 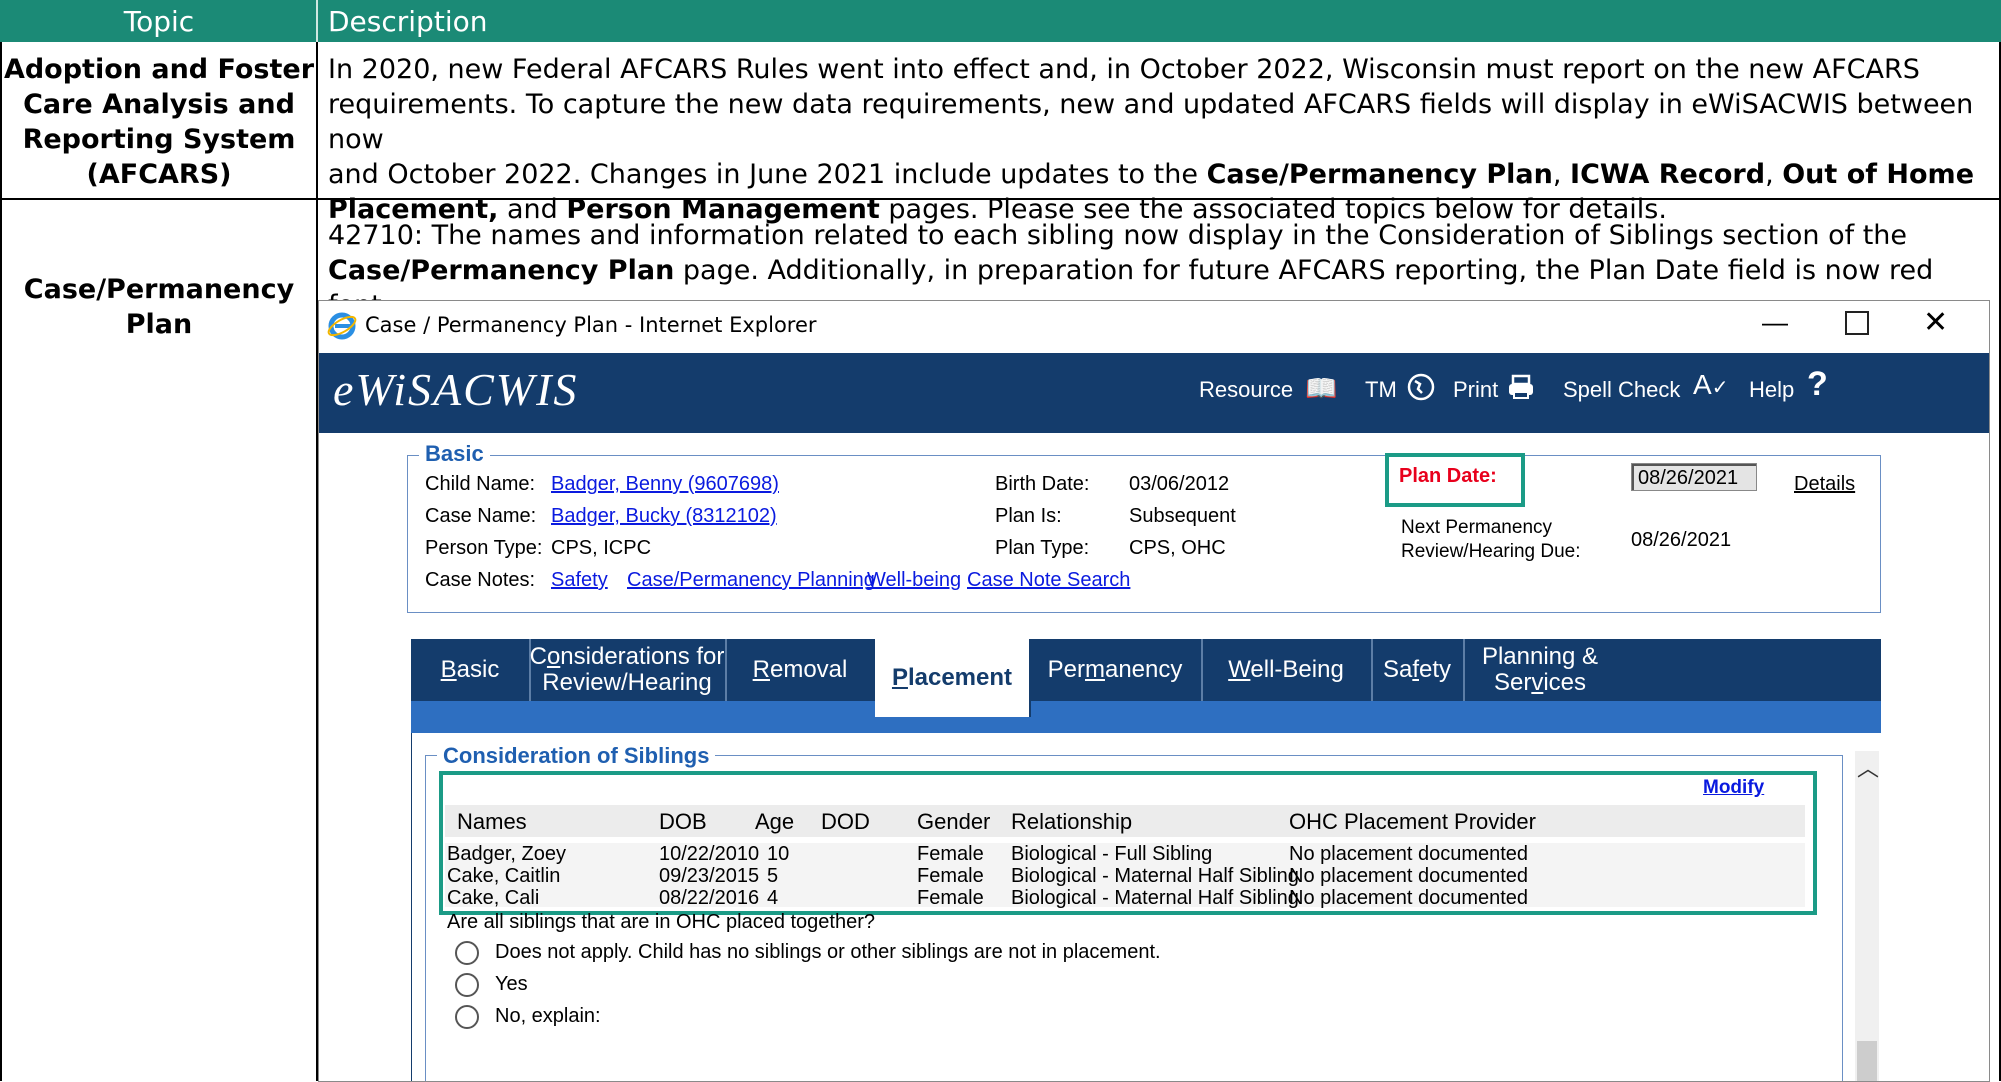 I want to click on scrollbar, so click(x=1867, y=916).